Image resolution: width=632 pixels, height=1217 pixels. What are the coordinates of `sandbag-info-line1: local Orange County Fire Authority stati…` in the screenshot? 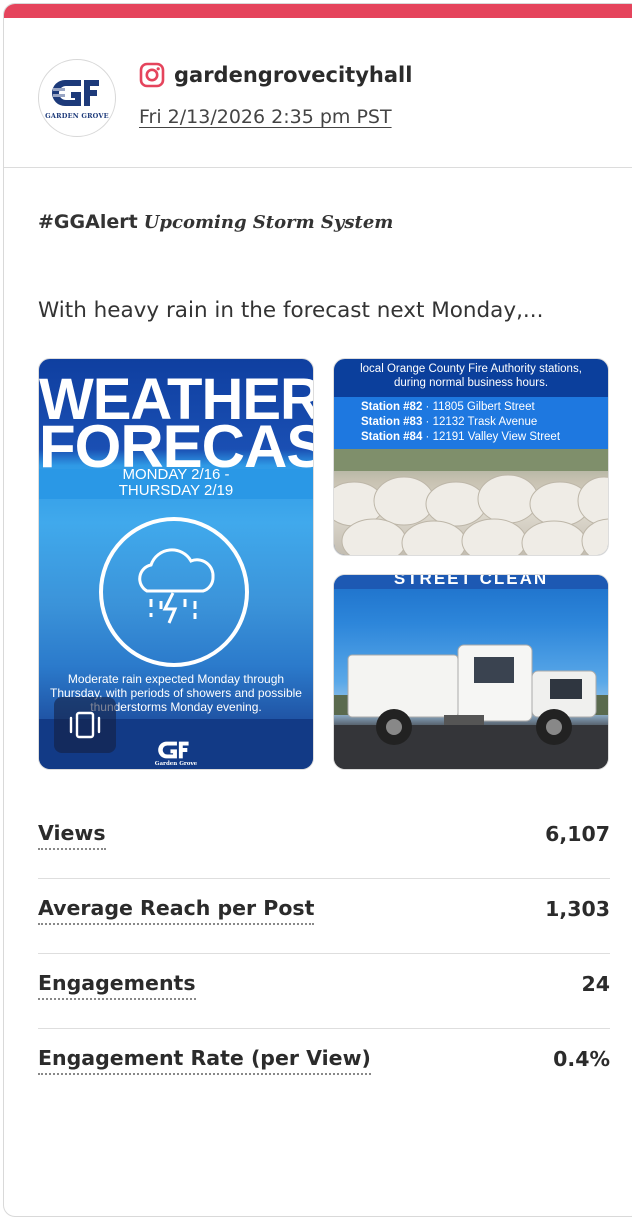 It's located at (471, 369).